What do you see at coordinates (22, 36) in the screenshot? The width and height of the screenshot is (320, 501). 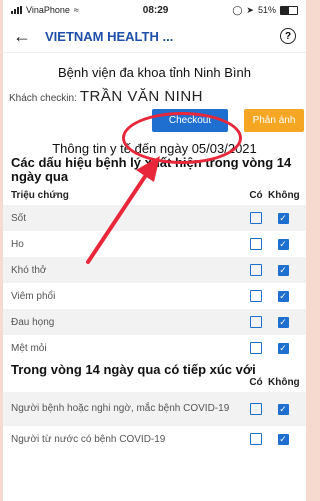 I see `arrow-left-icon: ←` at bounding box center [22, 36].